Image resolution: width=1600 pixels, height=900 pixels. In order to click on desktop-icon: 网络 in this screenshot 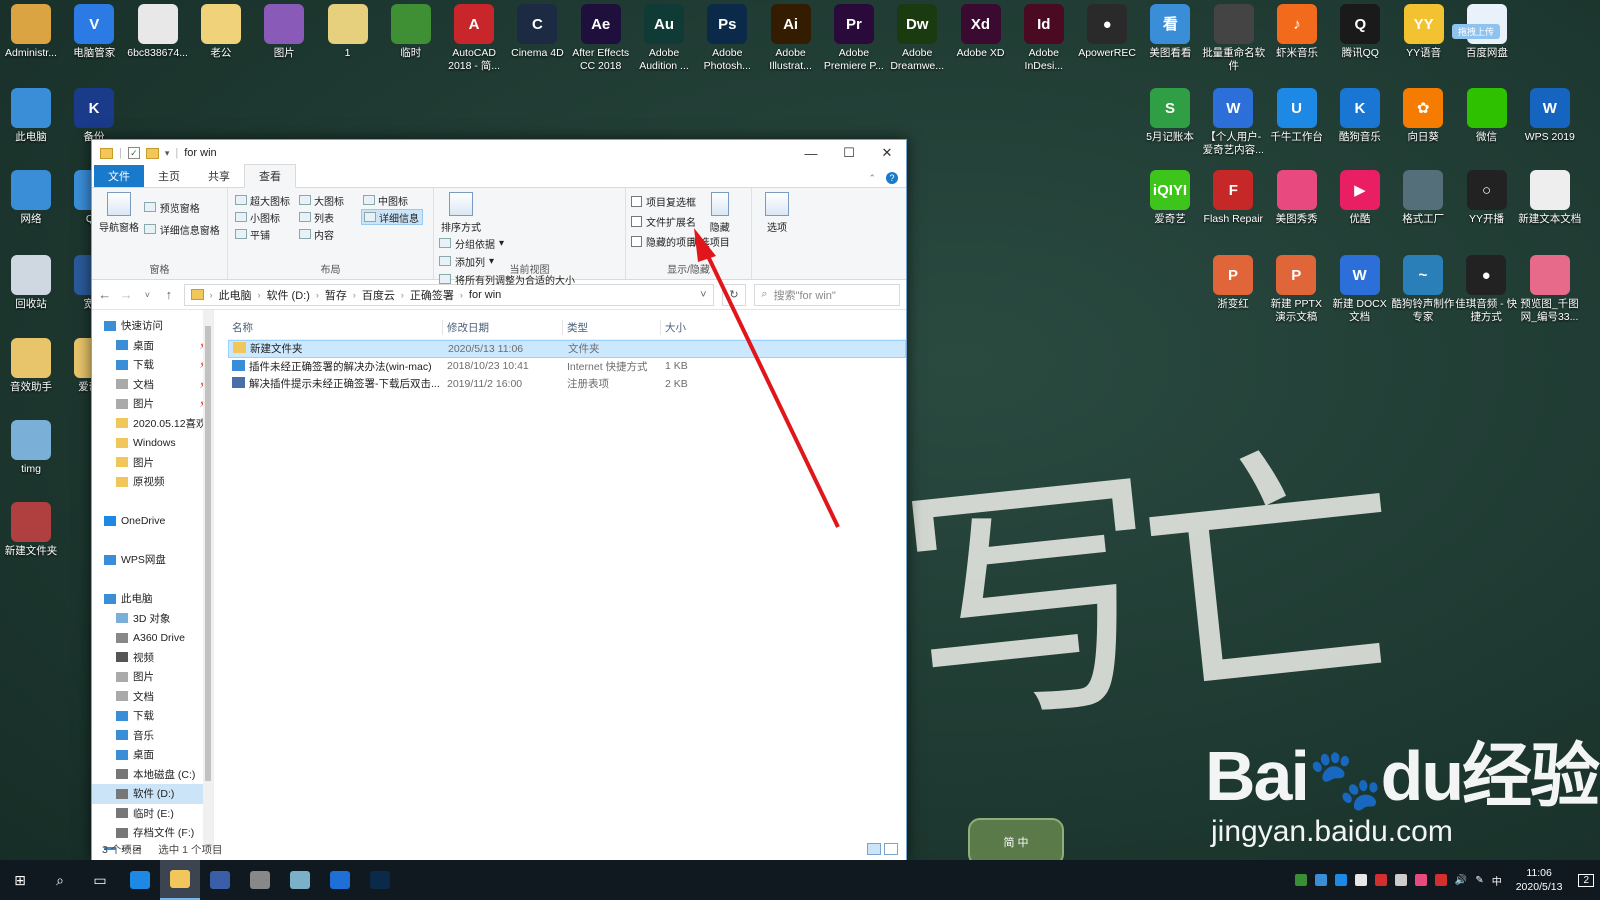, I will do `click(31, 198)`.